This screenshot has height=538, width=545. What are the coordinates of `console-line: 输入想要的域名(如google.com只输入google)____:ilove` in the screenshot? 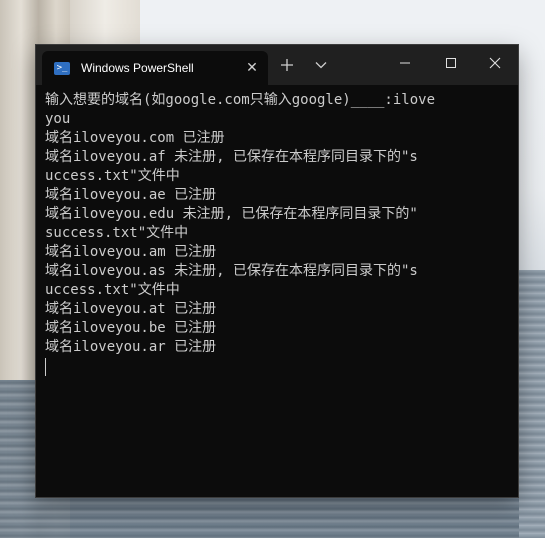 It's located at (240, 100).